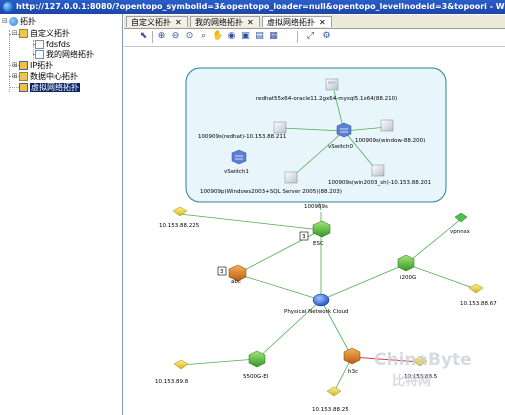 The width and height of the screenshot is (505, 415). Describe the element at coordinates (161, 36) in the screenshot. I see `zoom-in-icon: ⊕` at that location.